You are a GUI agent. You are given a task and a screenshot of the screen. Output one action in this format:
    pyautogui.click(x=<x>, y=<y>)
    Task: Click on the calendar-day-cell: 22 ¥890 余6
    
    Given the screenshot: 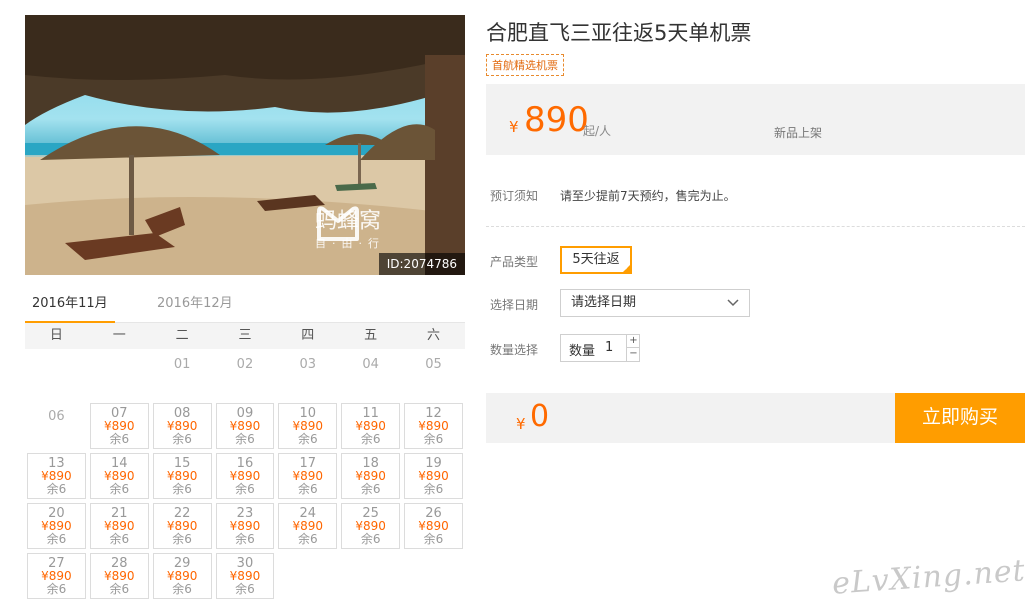 What is the action you would take?
    pyautogui.click(x=182, y=526)
    